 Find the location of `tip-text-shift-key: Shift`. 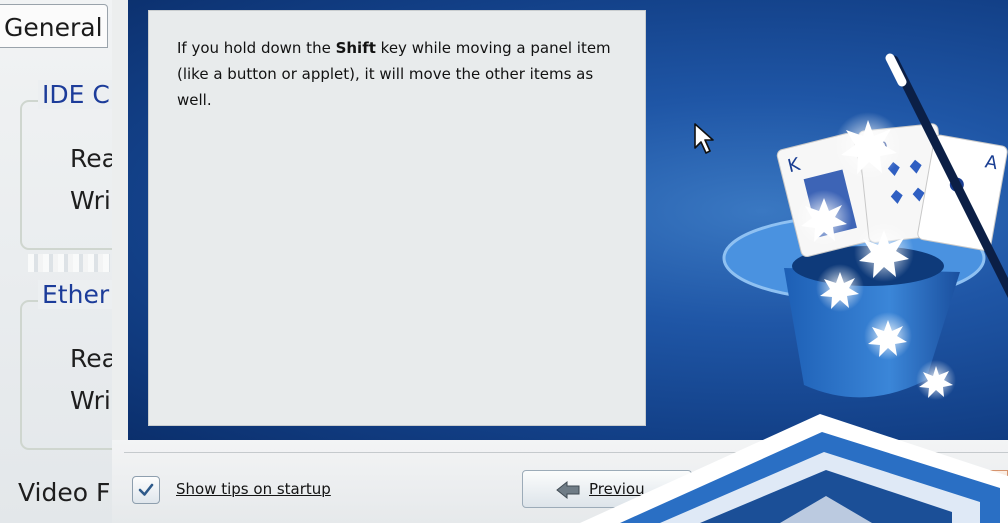

tip-text-shift-key: Shift is located at coordinates (355, 48).